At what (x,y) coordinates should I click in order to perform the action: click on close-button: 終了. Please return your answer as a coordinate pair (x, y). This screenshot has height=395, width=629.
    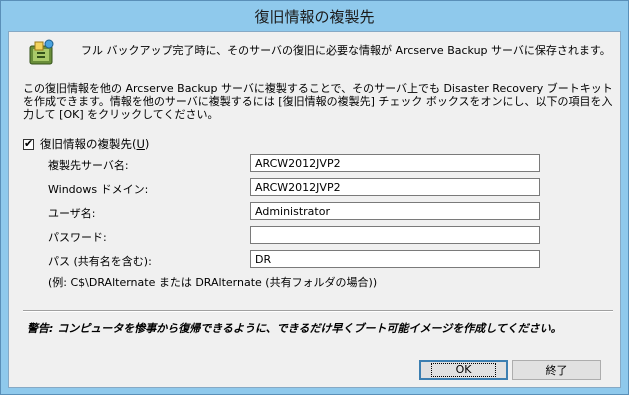
    Looking at the image, I should click on (556, 370).